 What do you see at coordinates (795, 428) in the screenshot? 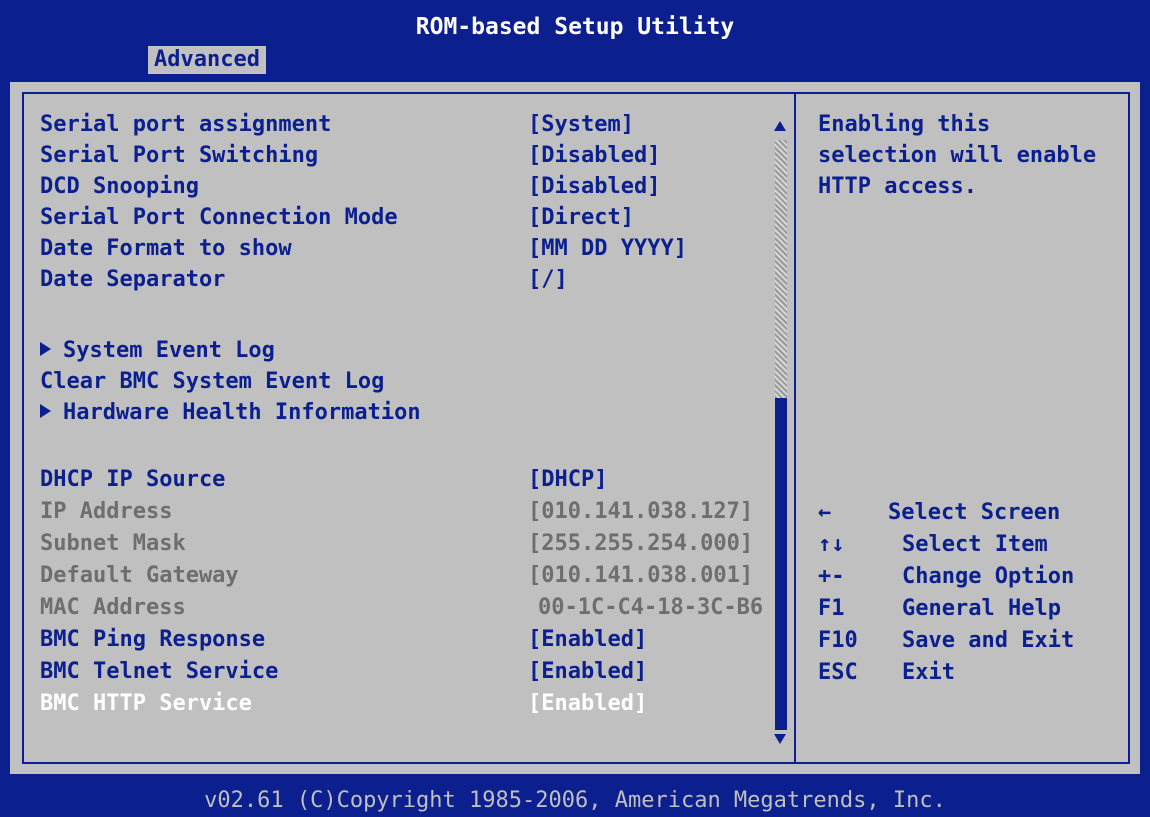
I see `help-divider` at bounding box center [795, 428].